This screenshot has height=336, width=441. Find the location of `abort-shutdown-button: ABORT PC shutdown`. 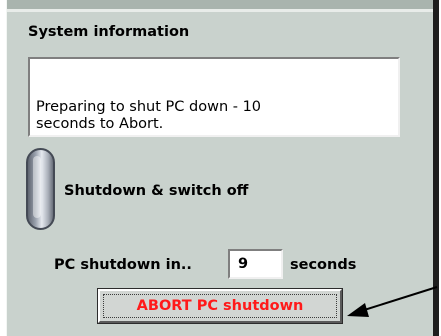

abort-shutdown-button: ABORT PC shutdown is located at coordinates (220, 306).